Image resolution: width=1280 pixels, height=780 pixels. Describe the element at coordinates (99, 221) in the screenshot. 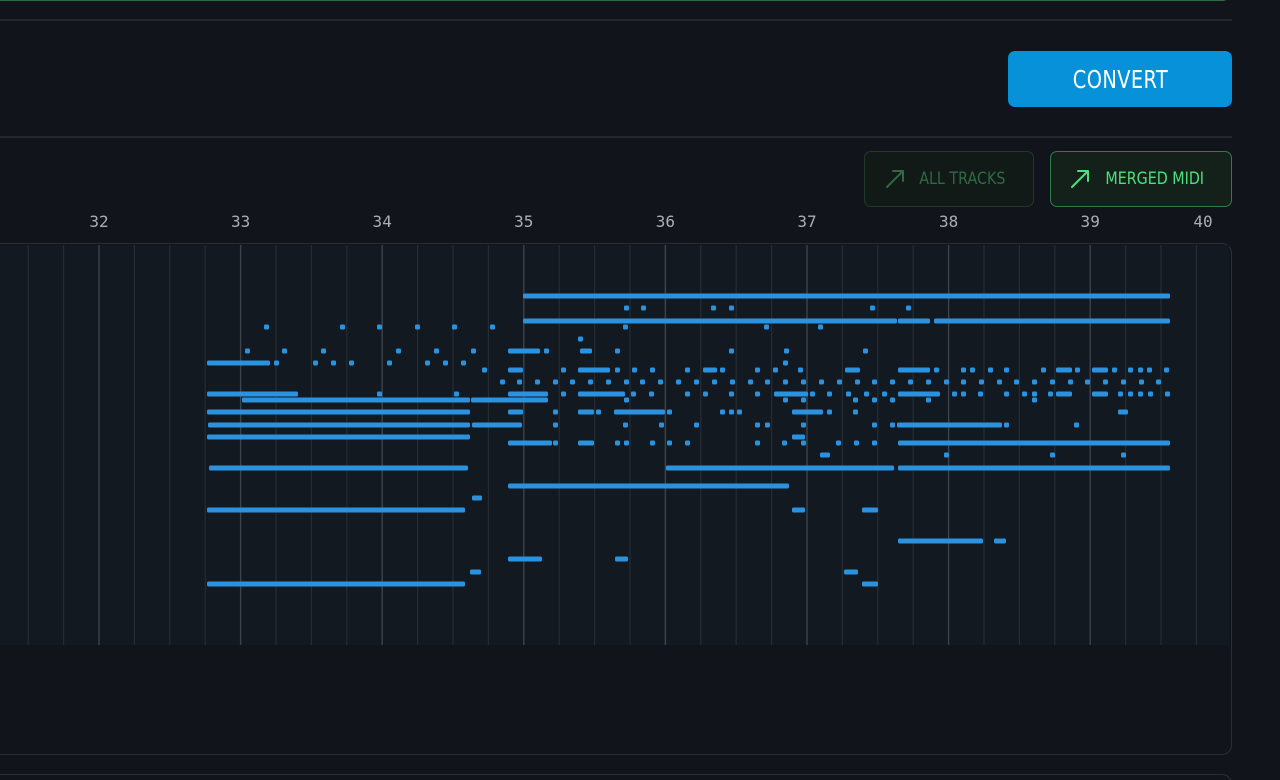

I see `measure-label-32: 32` at that location.